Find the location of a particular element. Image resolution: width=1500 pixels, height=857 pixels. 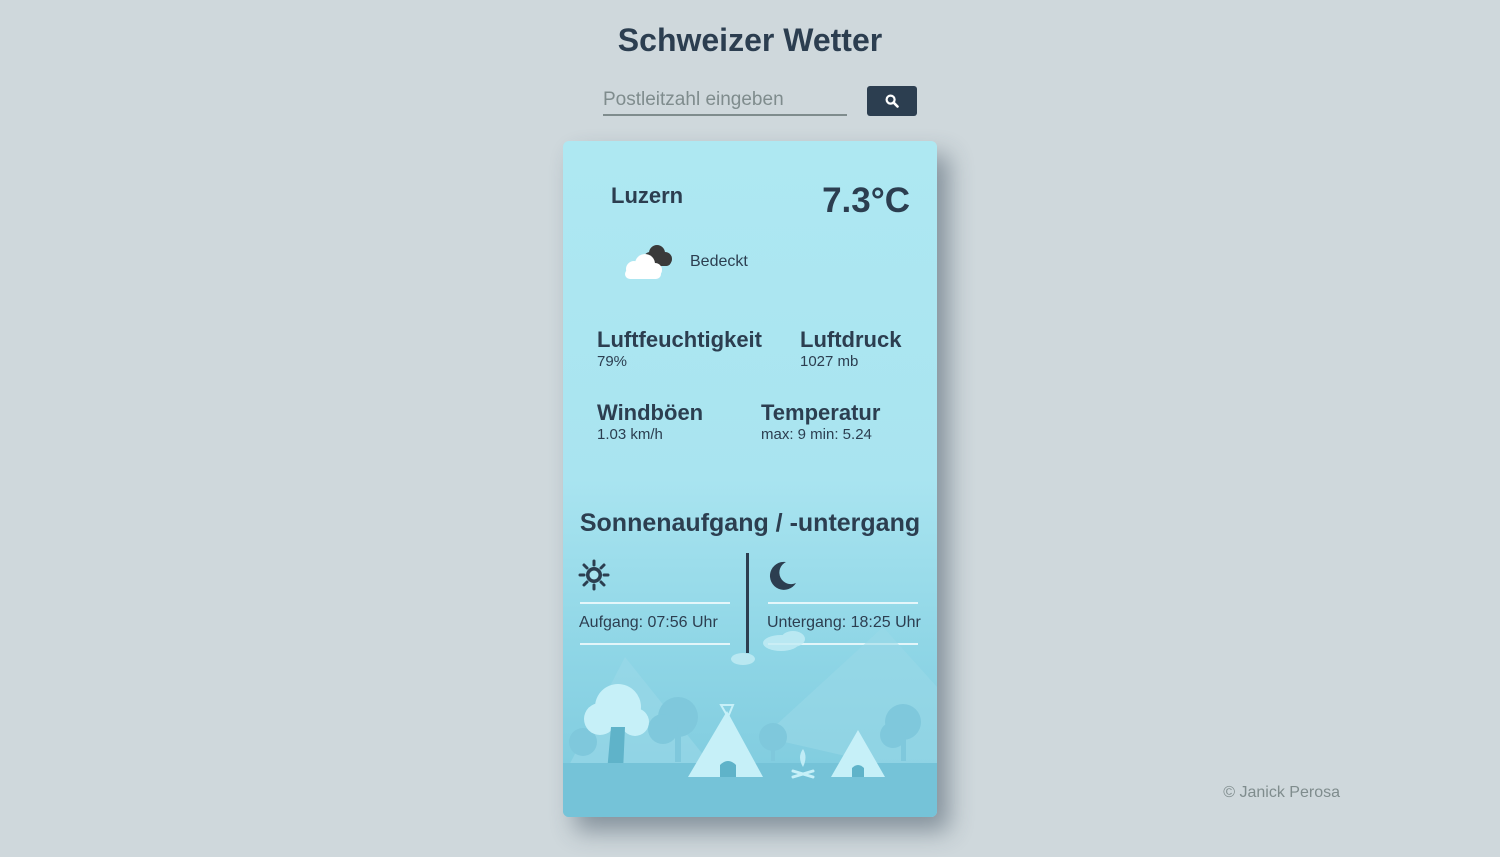

landscape-illustration is located at coordinates (750, 722).